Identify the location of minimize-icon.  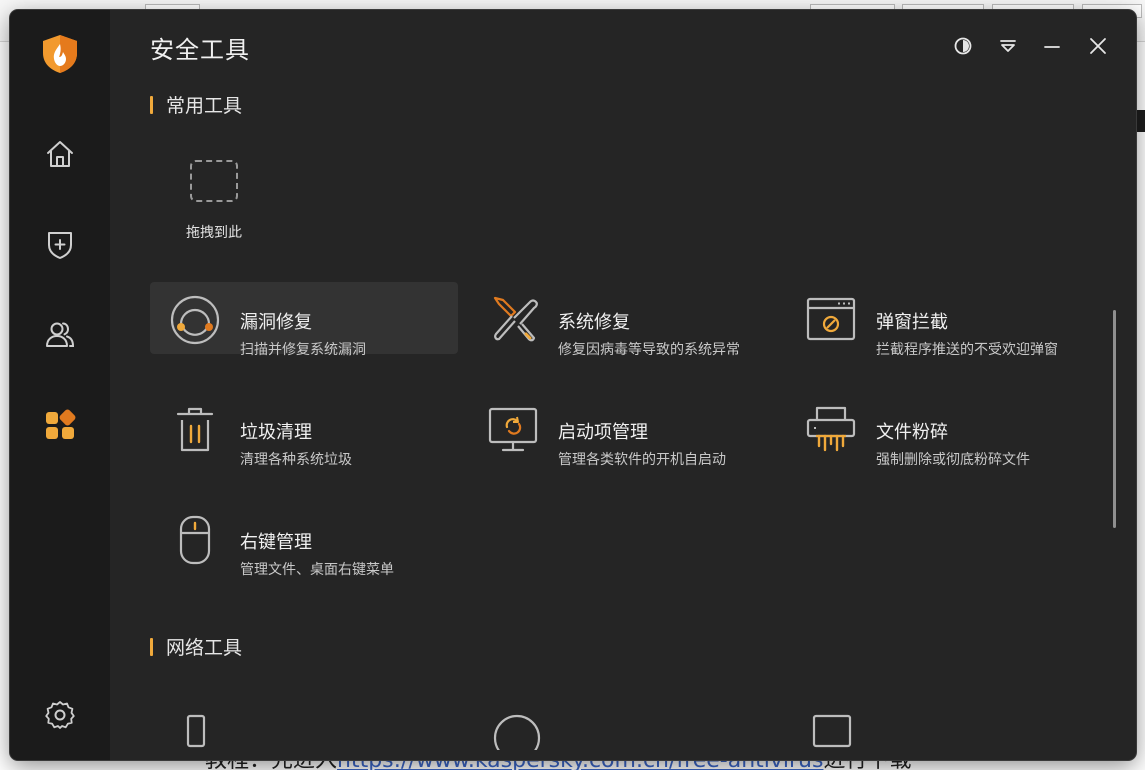
(1052, 47).